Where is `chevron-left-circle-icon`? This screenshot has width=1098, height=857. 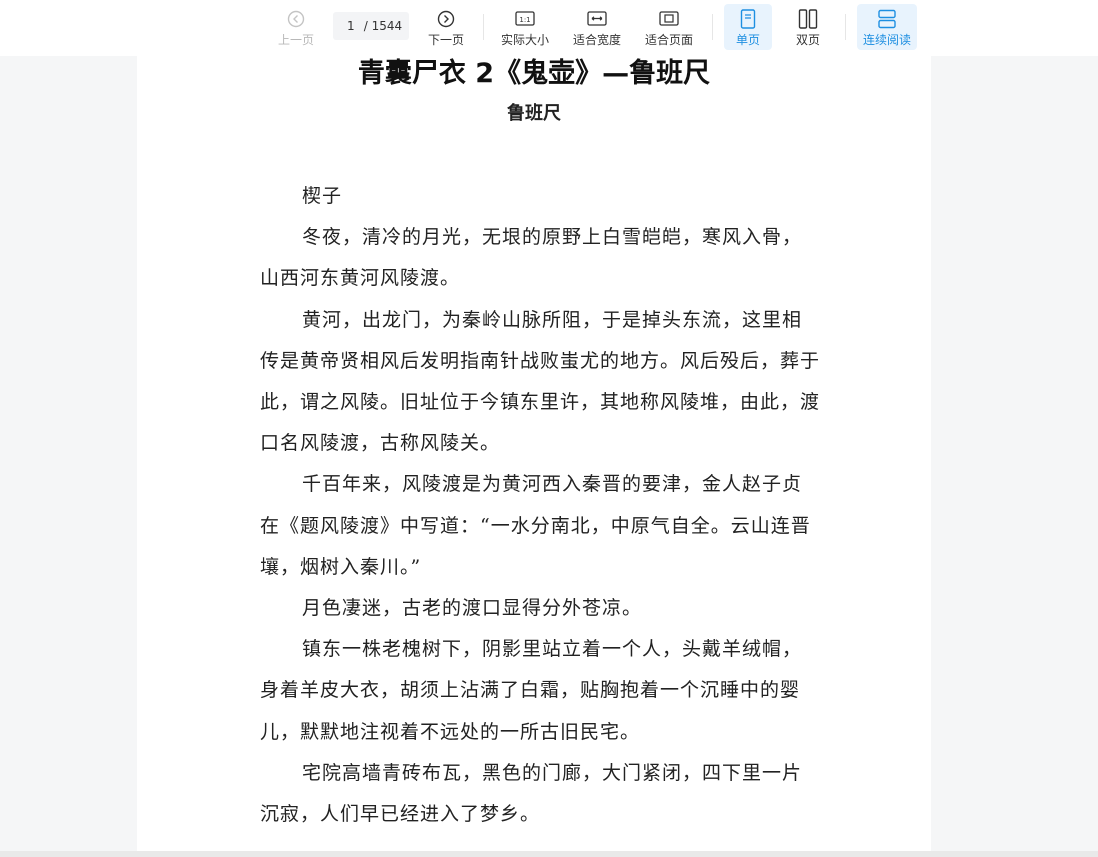 chevron-left-circle-icon is located at coordinates (296, 19).